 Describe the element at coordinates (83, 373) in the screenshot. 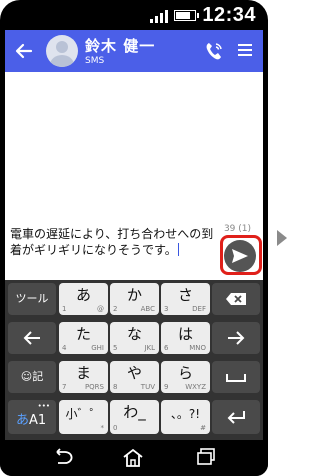

I see `key-label: ま` at that location.